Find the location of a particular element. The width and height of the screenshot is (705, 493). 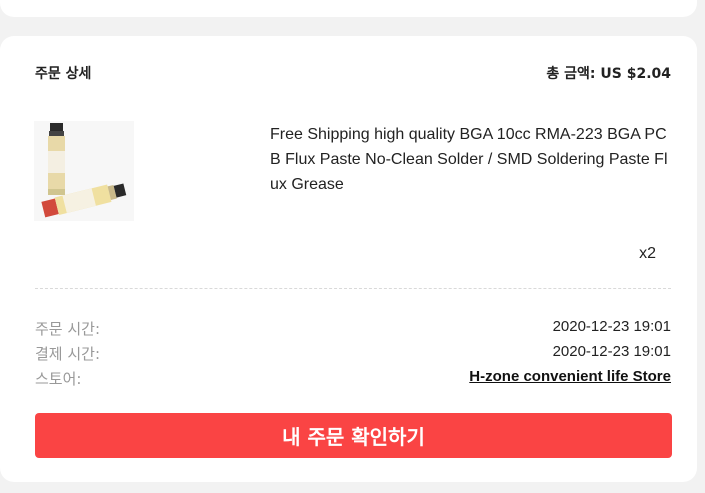

store-link: H-zone convenient life Store is located at coordinates (570, 376).